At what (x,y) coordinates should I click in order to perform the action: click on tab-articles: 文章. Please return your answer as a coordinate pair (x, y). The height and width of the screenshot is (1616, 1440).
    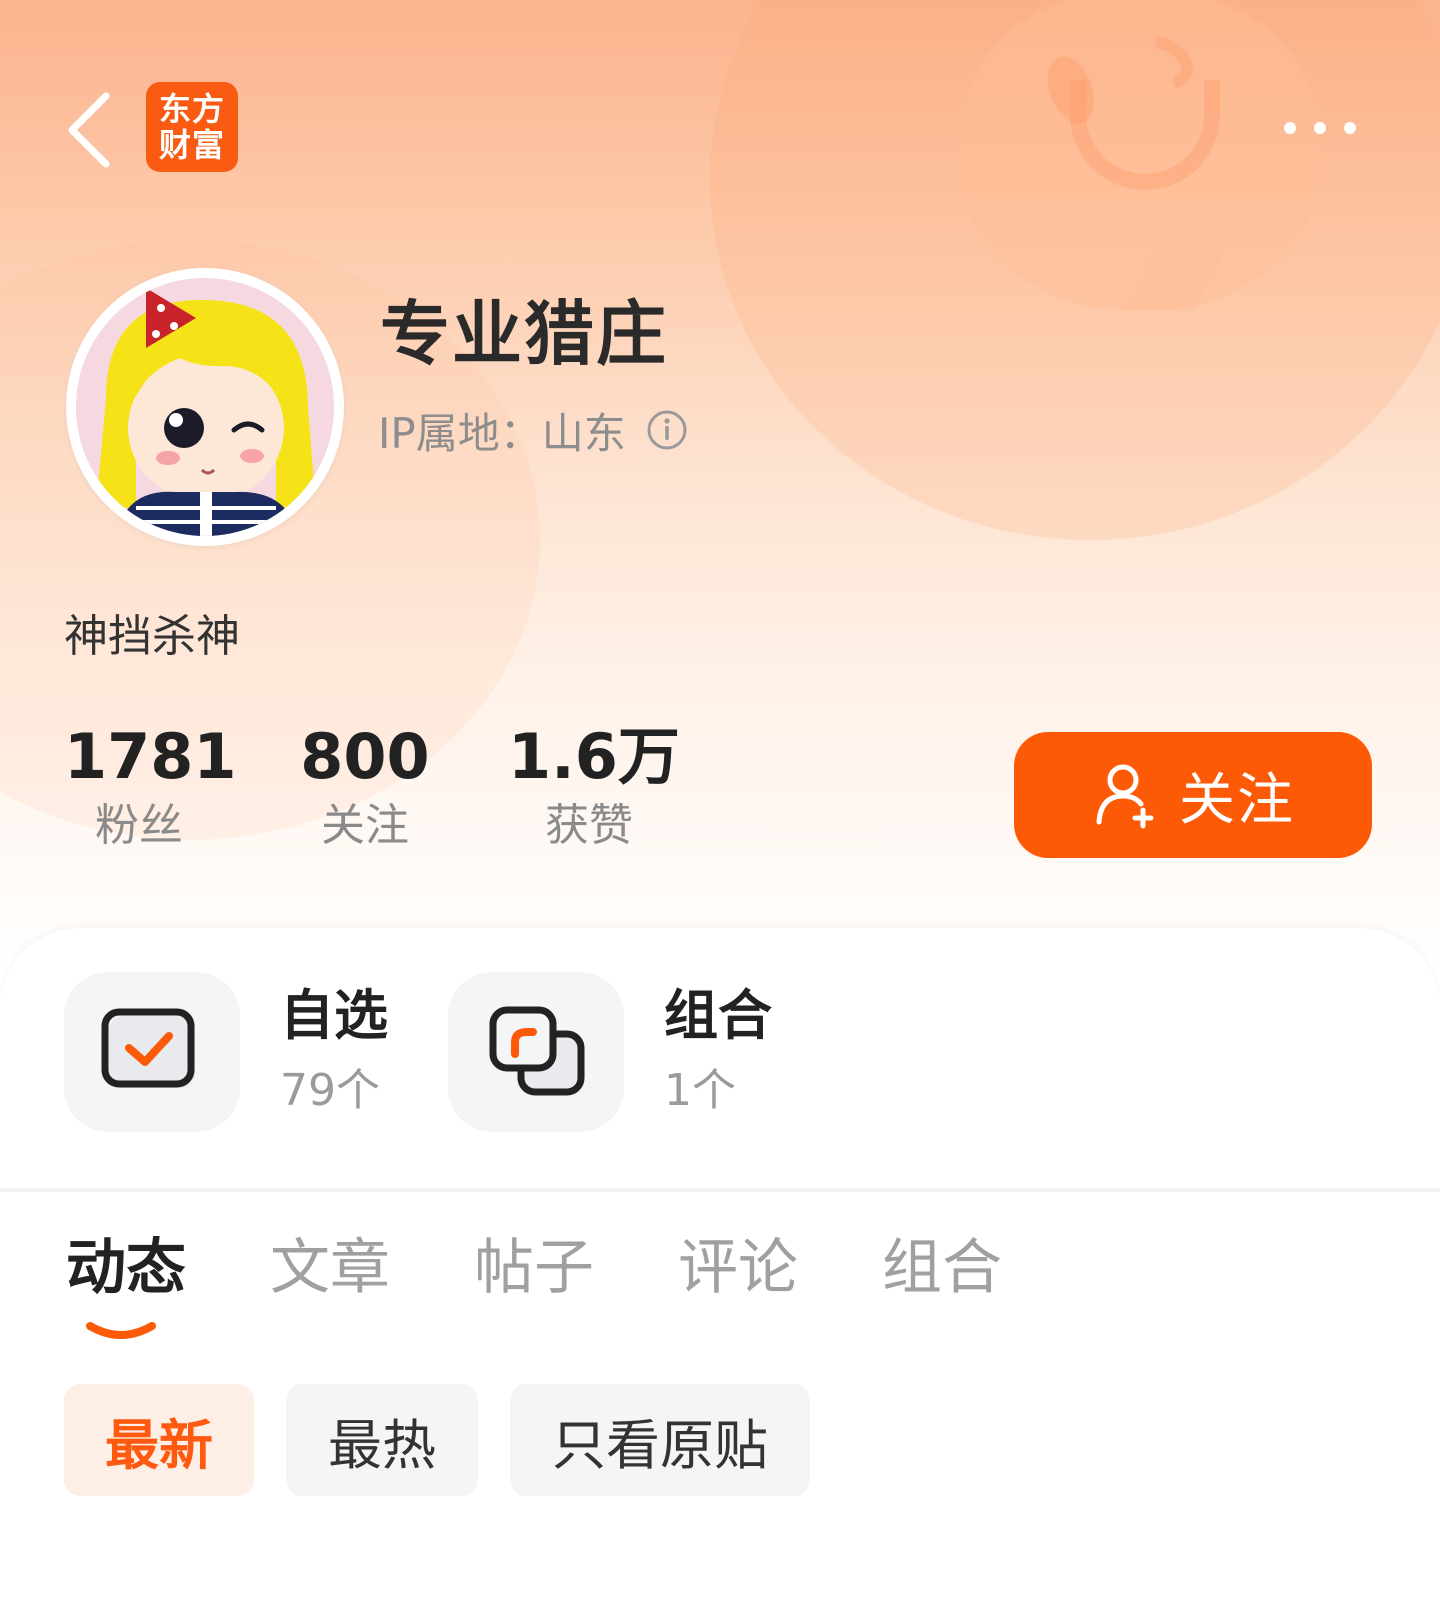
    Looking at the image, I should click on (330, 1288).